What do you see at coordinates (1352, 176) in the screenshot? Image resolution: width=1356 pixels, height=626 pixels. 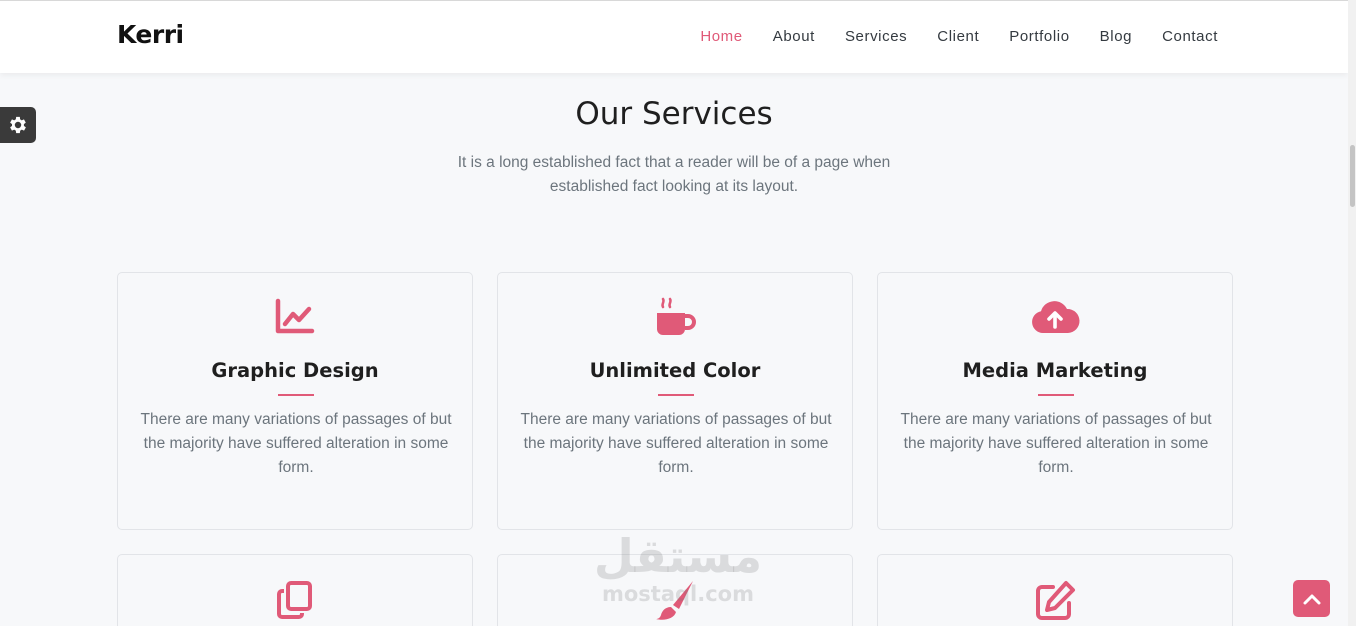 I see `scrollbar-thumb` at bounding box center [1352, 176].